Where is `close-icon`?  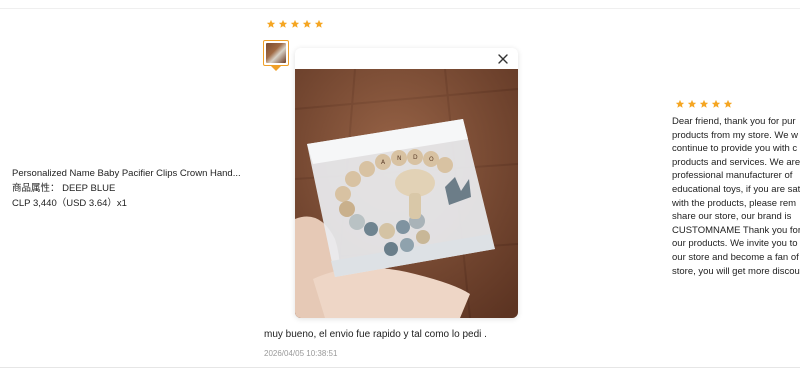
close-icon is located at coordinates (503, 59).